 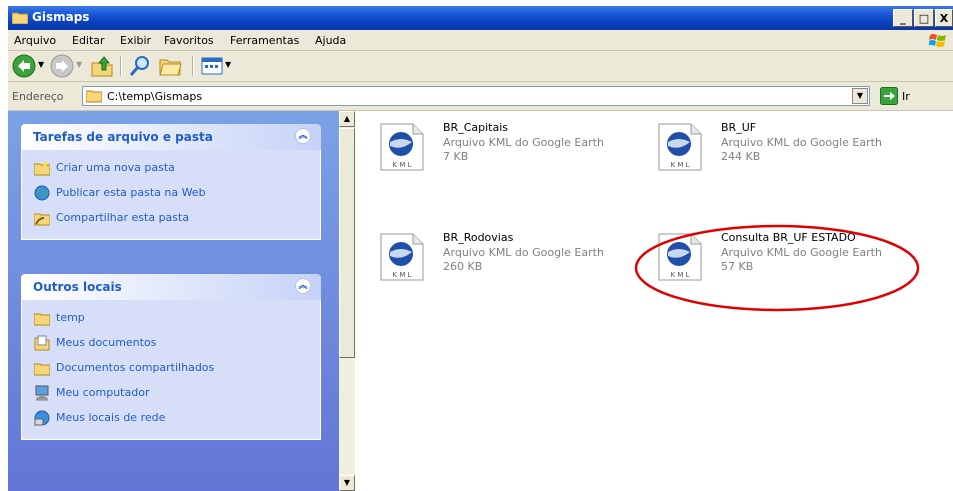 What do you see at coordinates (777, 268) in the screenshot?
I see `highlight-ellipse` at bounding box center [777, 268].